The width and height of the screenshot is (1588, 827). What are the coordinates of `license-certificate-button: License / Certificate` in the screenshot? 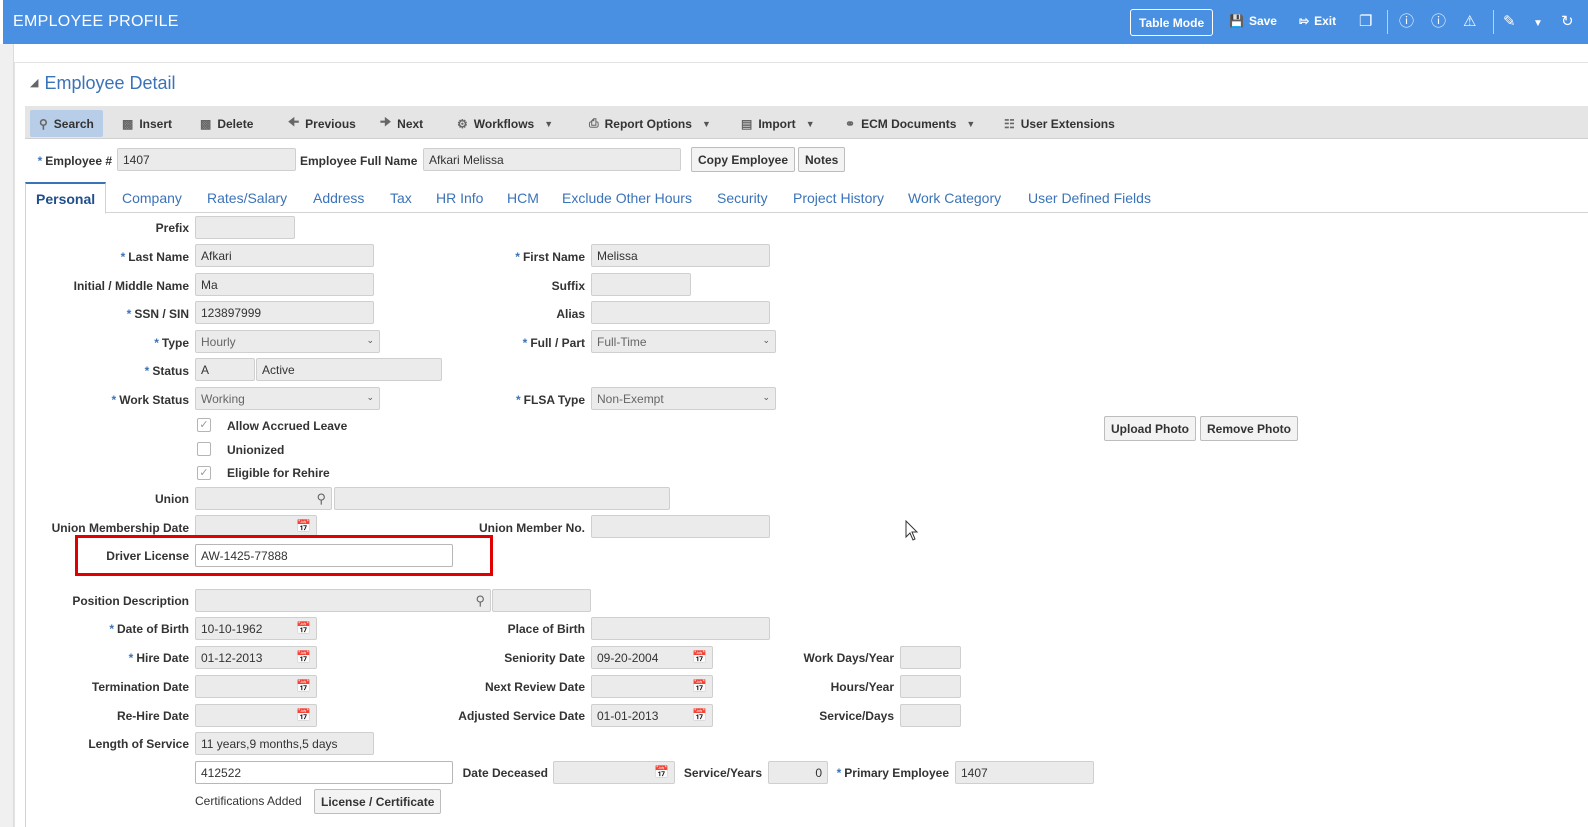 It's located at (378, 801).